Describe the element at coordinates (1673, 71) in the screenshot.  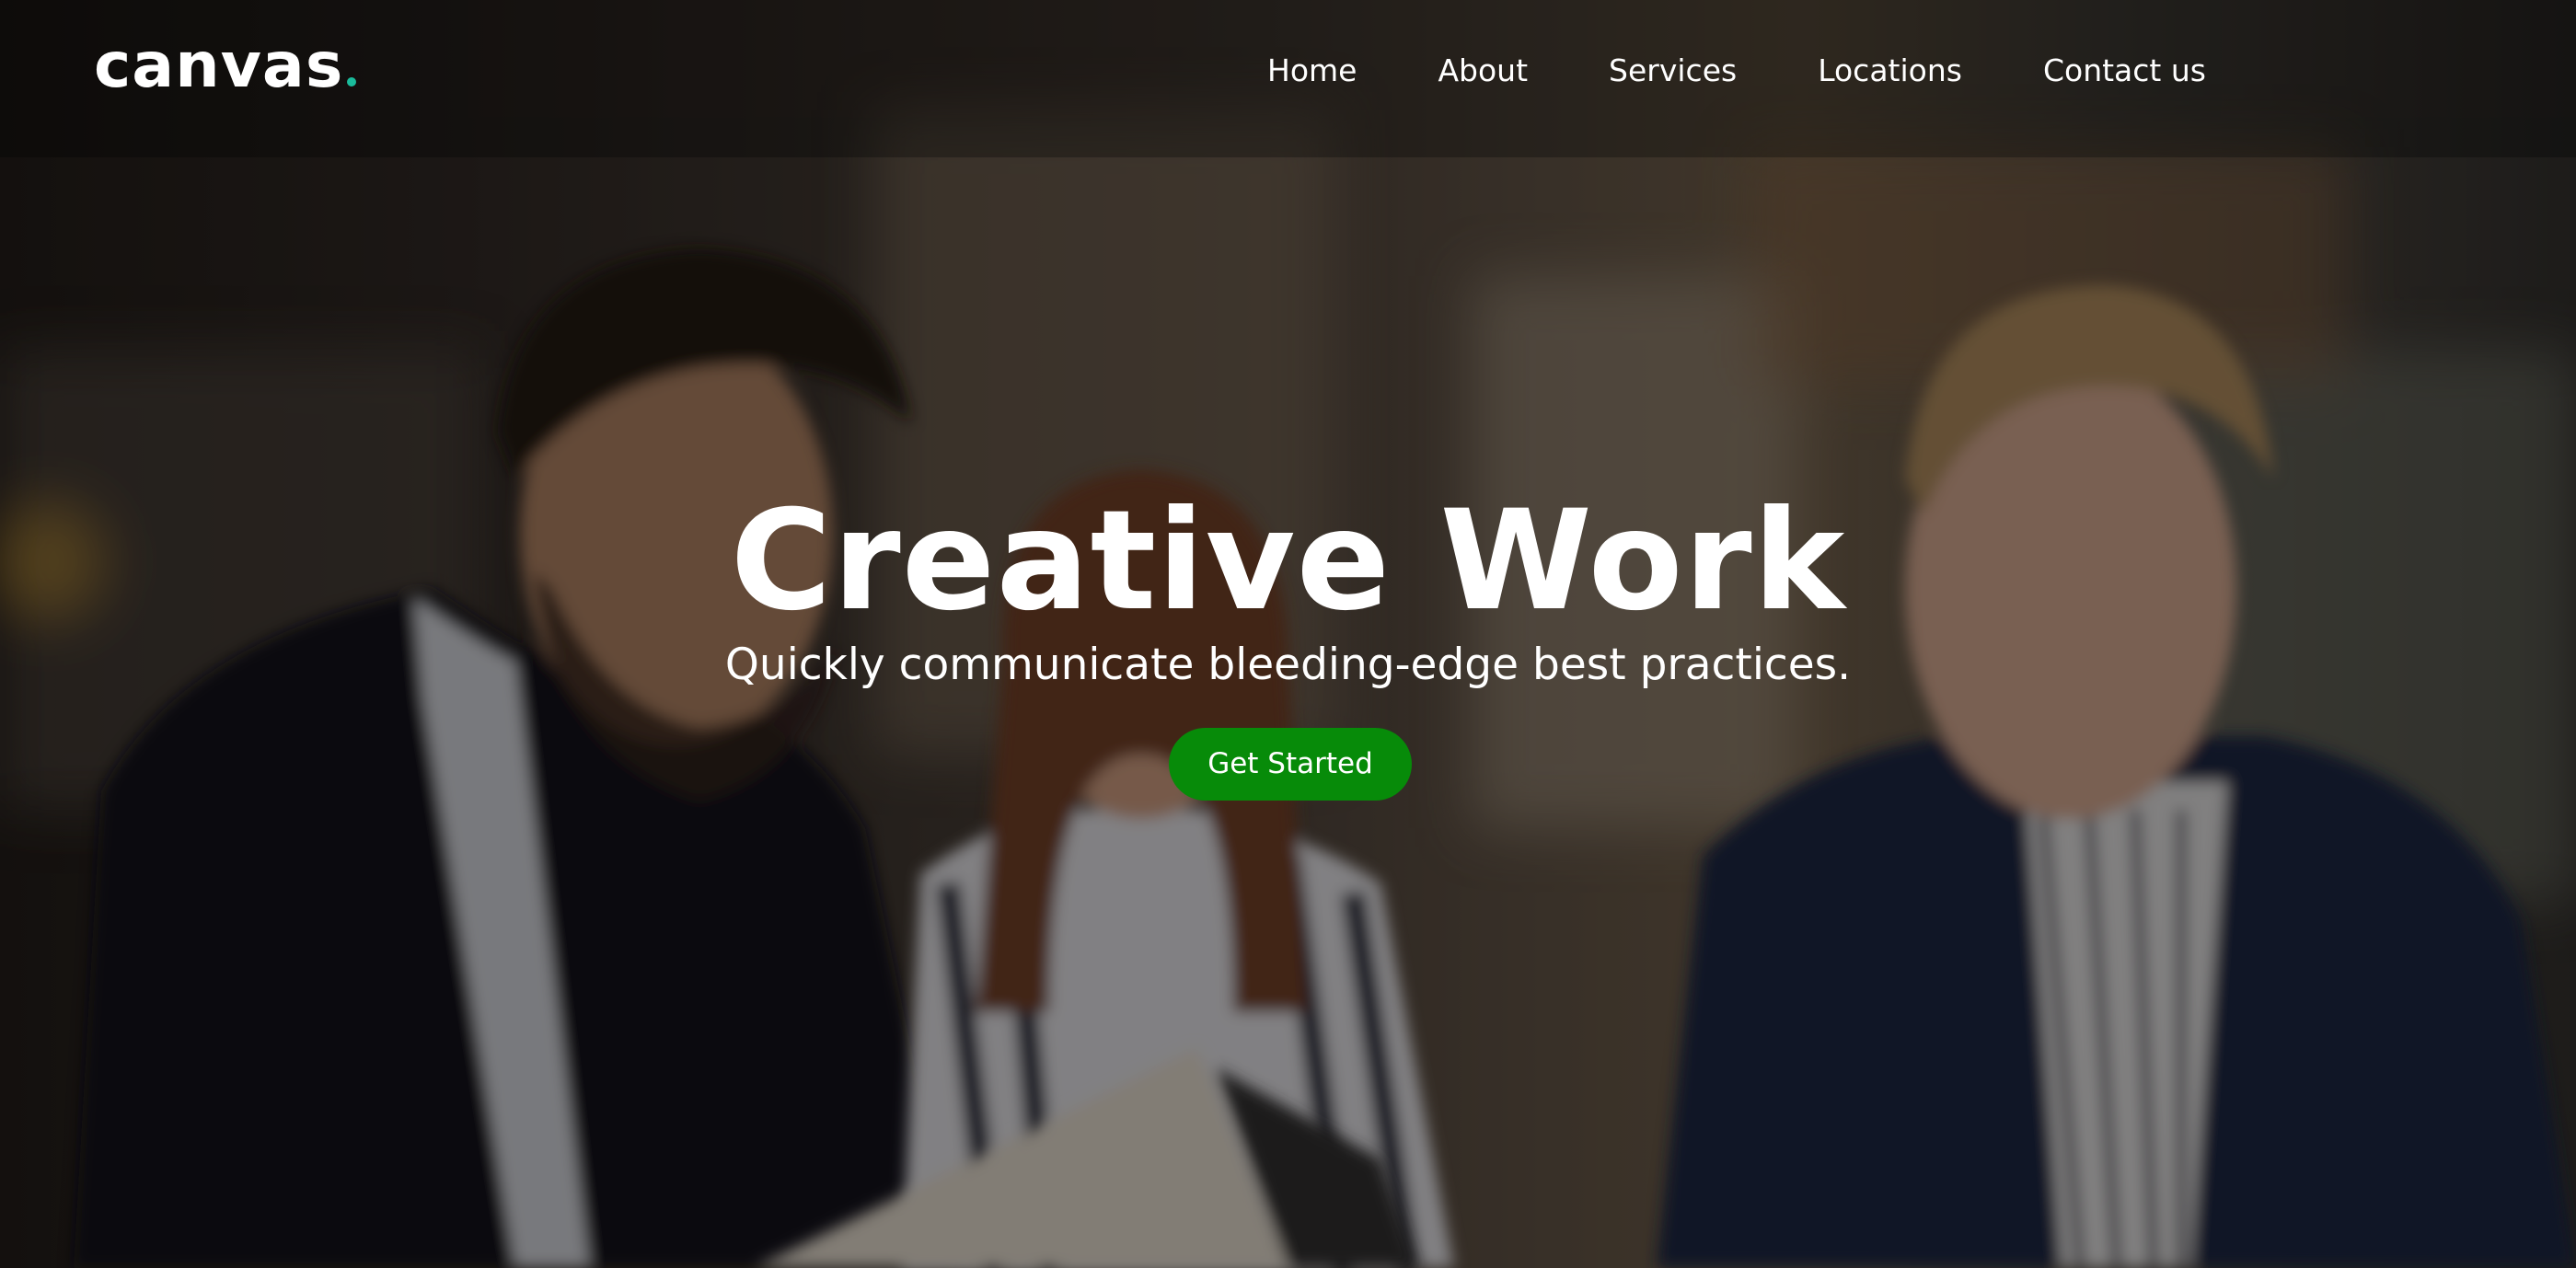
I see `nav-link-services: Services` at that location.